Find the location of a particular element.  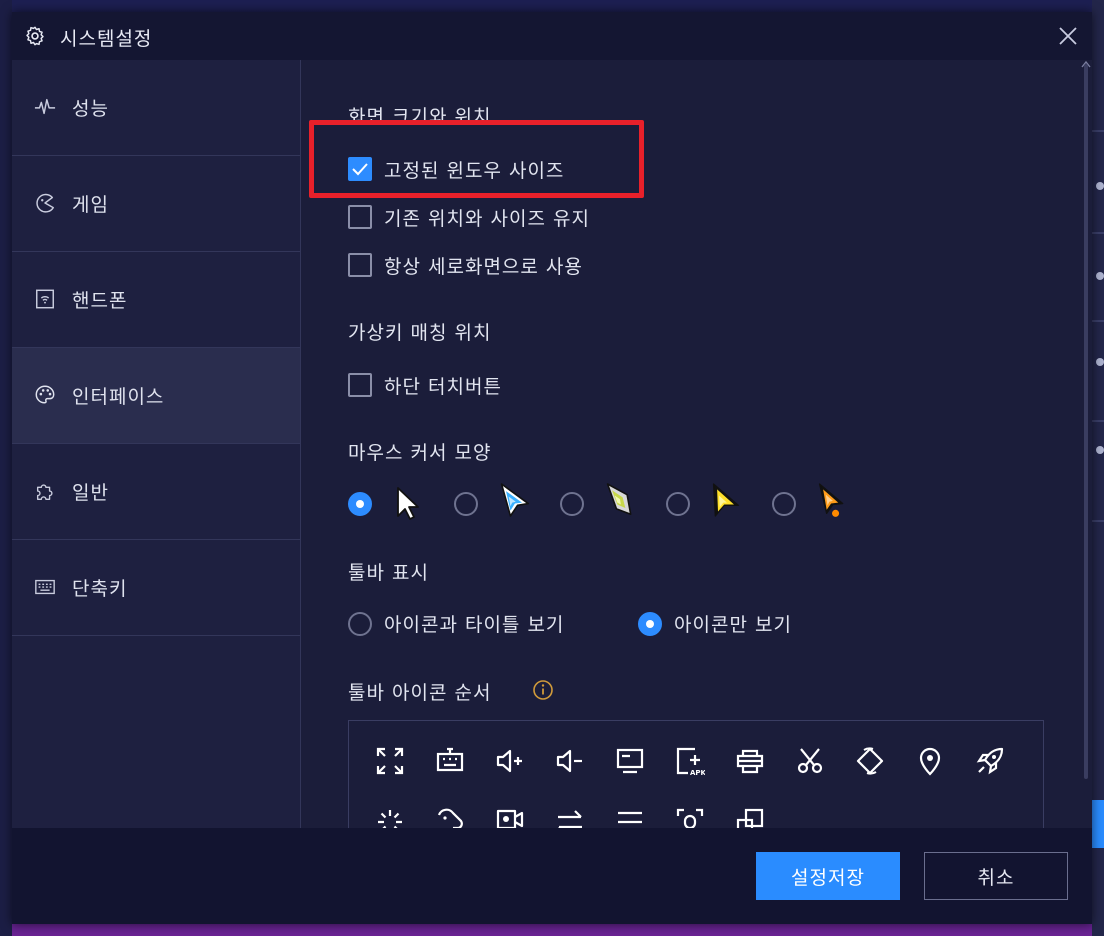

sidebar-item-label: 인터페이스 is located at coordinates (118, 397).